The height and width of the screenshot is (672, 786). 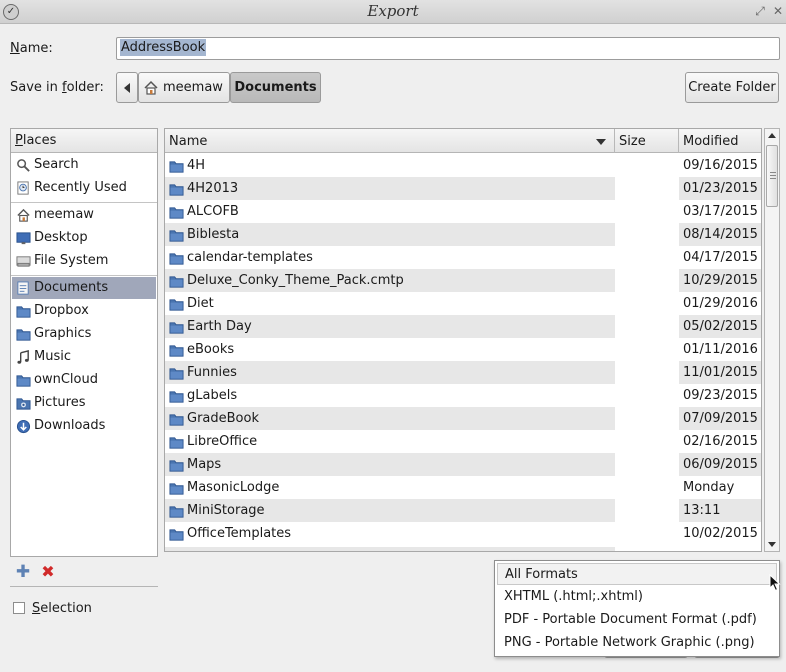 I want to click on breadcrumb-documents-button: Documents, so click(x=275, y=87).